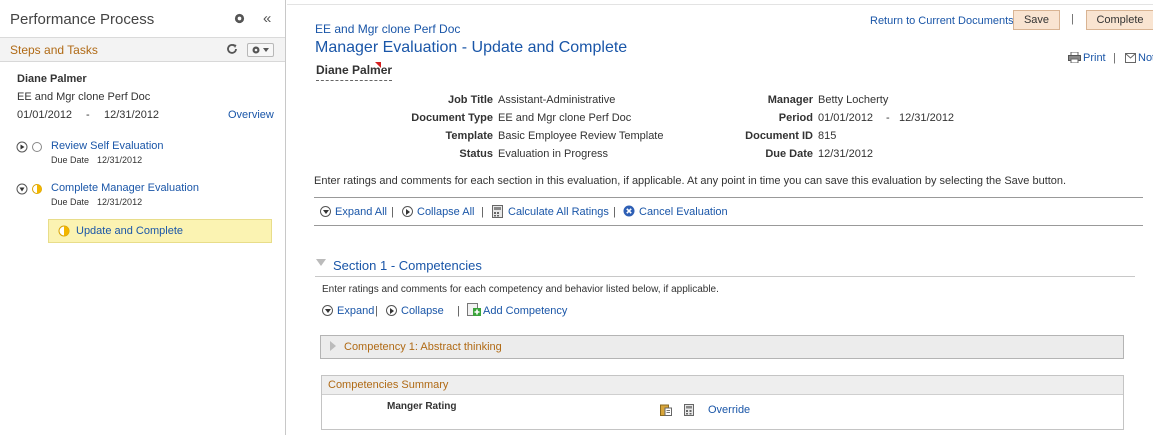 The width and height of the screenshot is (1153, 435). Describe the element at coordinates (581, 136) in the screenshot. I see `template-value: Basic Employee Review Template` at that location.